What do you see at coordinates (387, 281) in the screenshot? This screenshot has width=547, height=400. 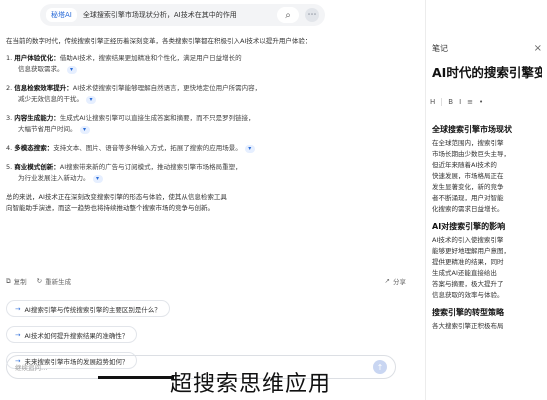 I see `share-icon: ↗` at bounding box center [387, 281].